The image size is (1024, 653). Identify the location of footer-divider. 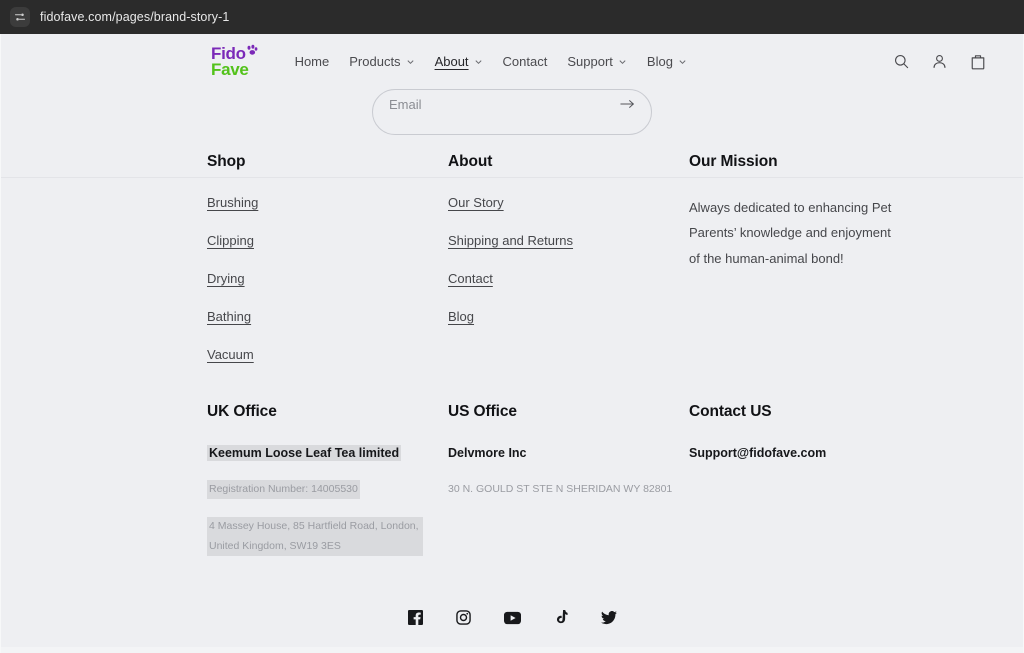
(512, 177).